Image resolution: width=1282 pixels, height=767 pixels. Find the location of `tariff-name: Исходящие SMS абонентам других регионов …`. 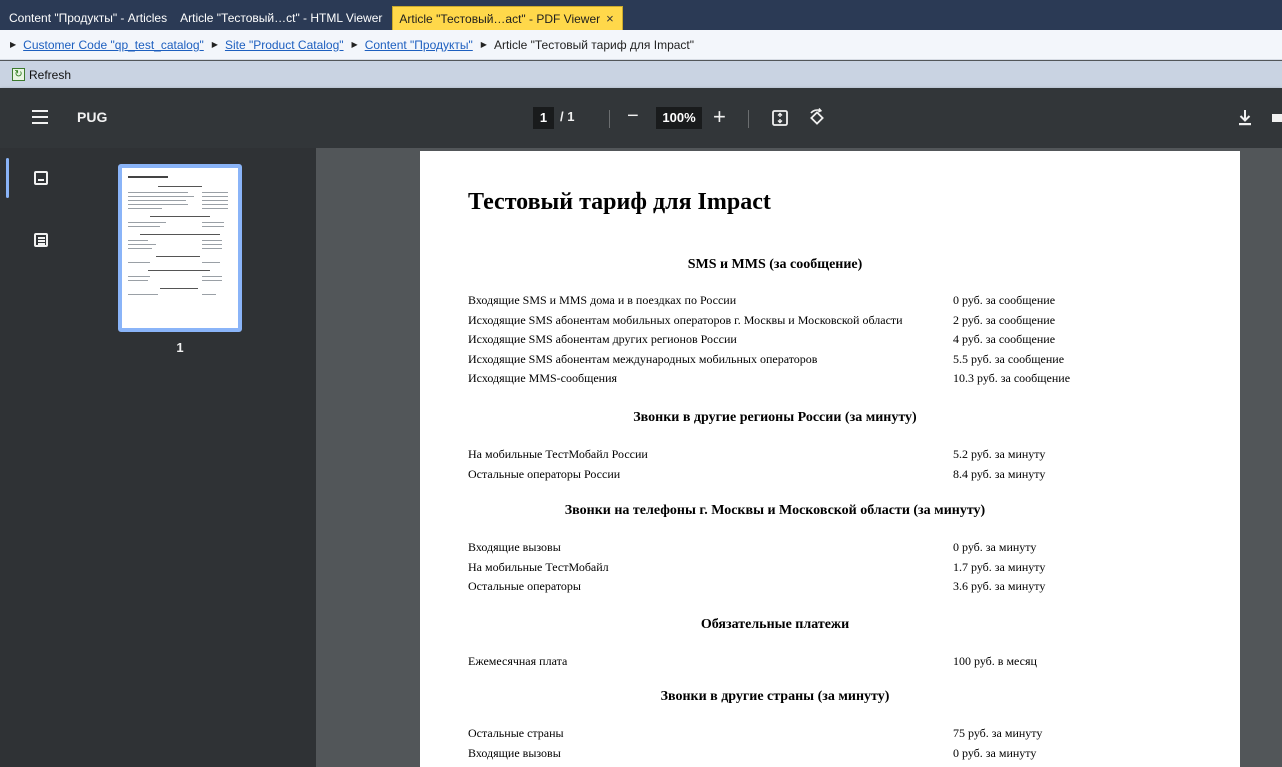

tariff-name: Исходящие SMS абонентам других регионов … is located at coordinates (602, 339).